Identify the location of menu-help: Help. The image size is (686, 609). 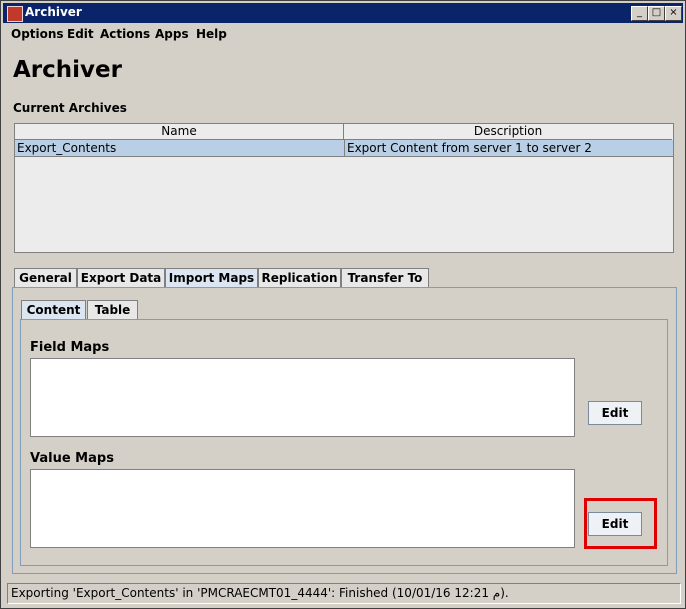
(211, 34).